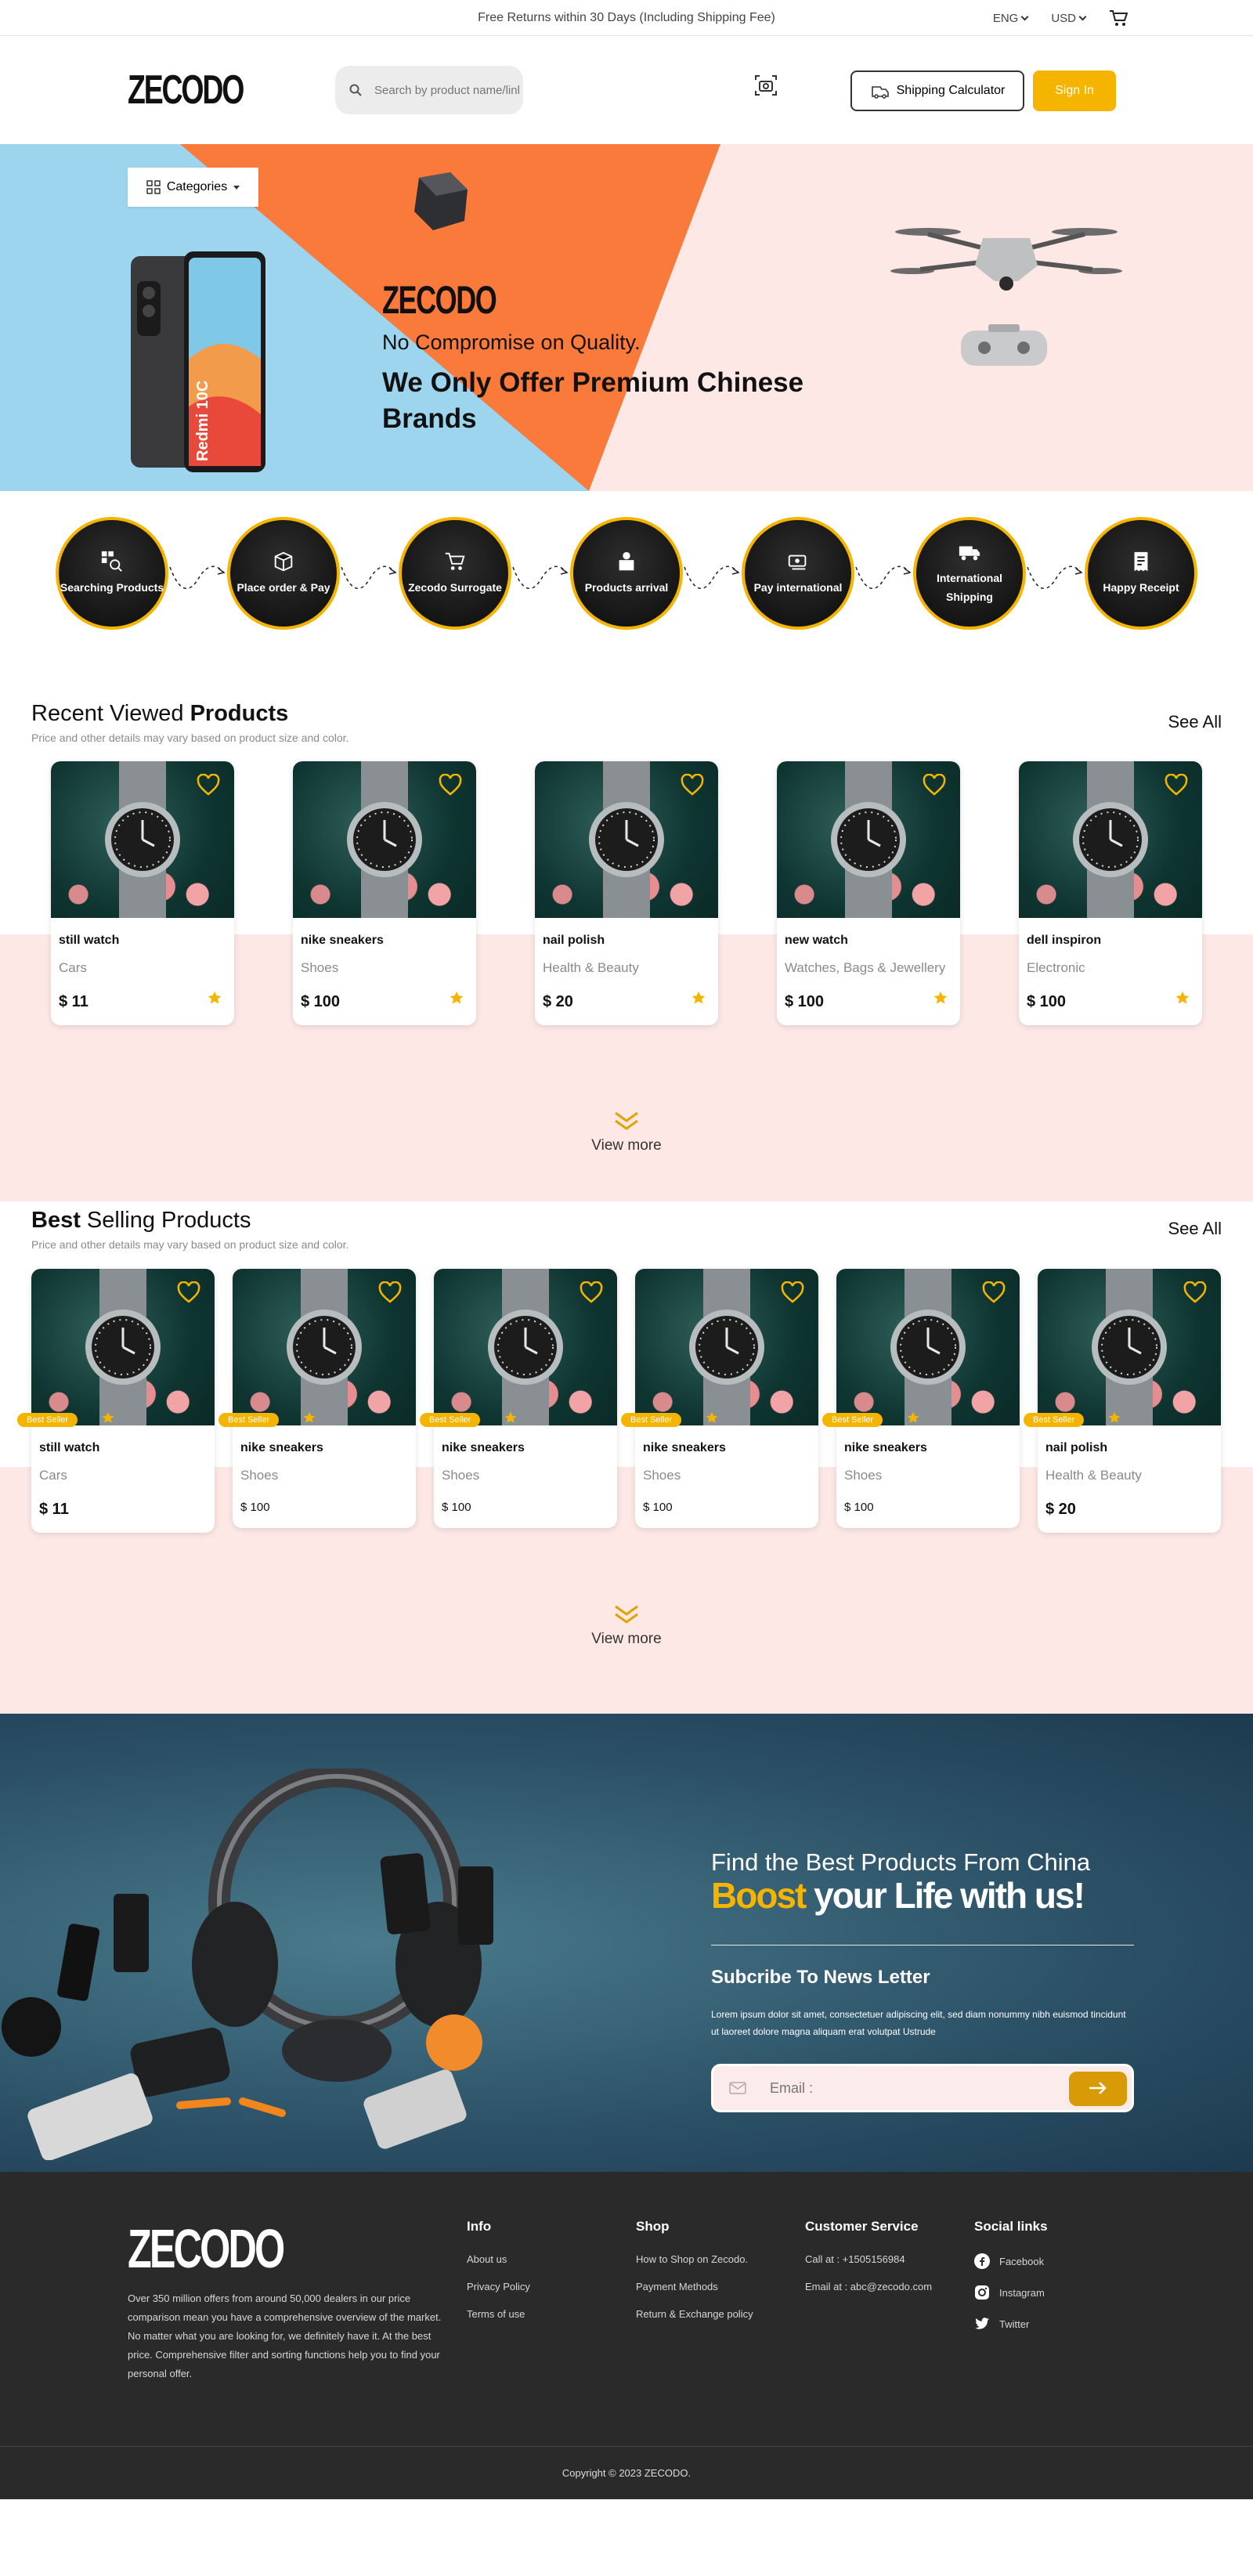 Image resolution: width=1253 pixels, height=2576 pixels. I want to click on footer-link-privacy: Privacy Policy, so click(498, 2286).